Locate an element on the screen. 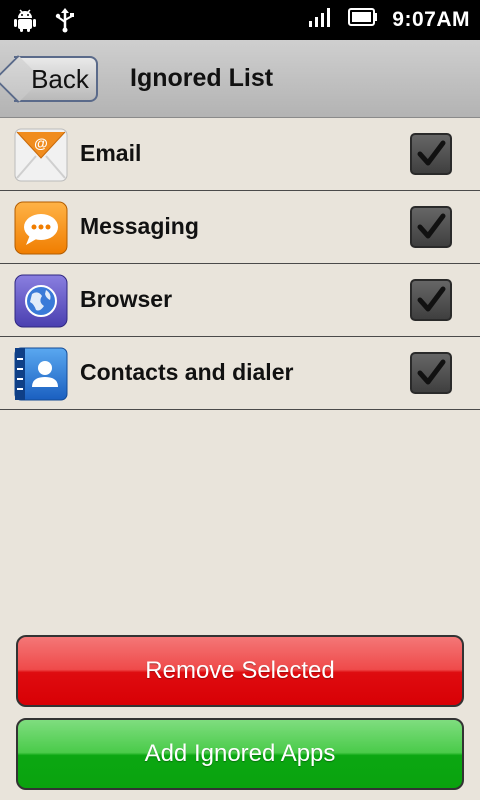 The height and width of the screenshot is (800, 480). back-button: Back is located at coordinates (56, 79).